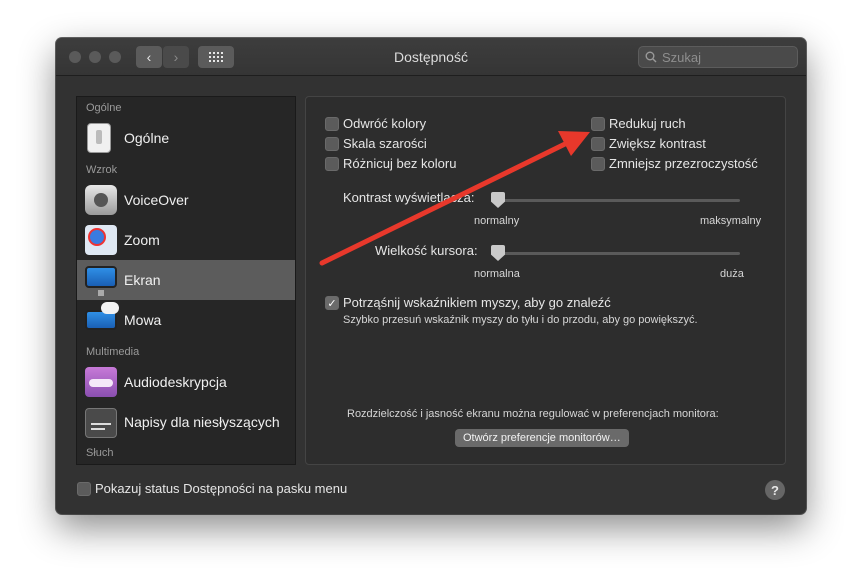 This screenshot has width=862, height=588. I want to click on sidebar-item-display: Ekran, so click(186, 280).